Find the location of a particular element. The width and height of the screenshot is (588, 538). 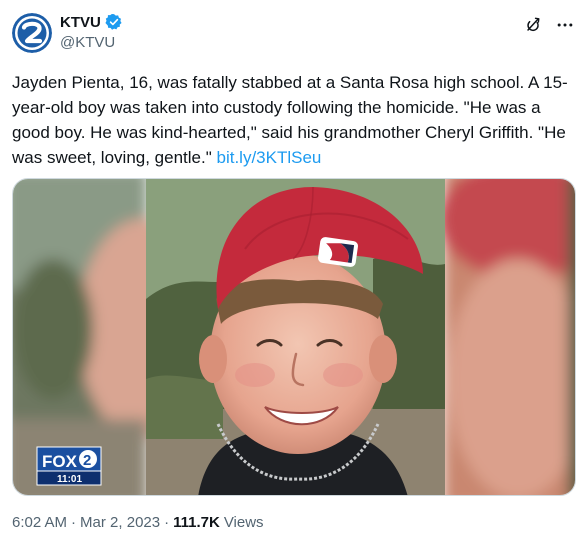

verified-badge-icon is located at coordinates (114, 22).